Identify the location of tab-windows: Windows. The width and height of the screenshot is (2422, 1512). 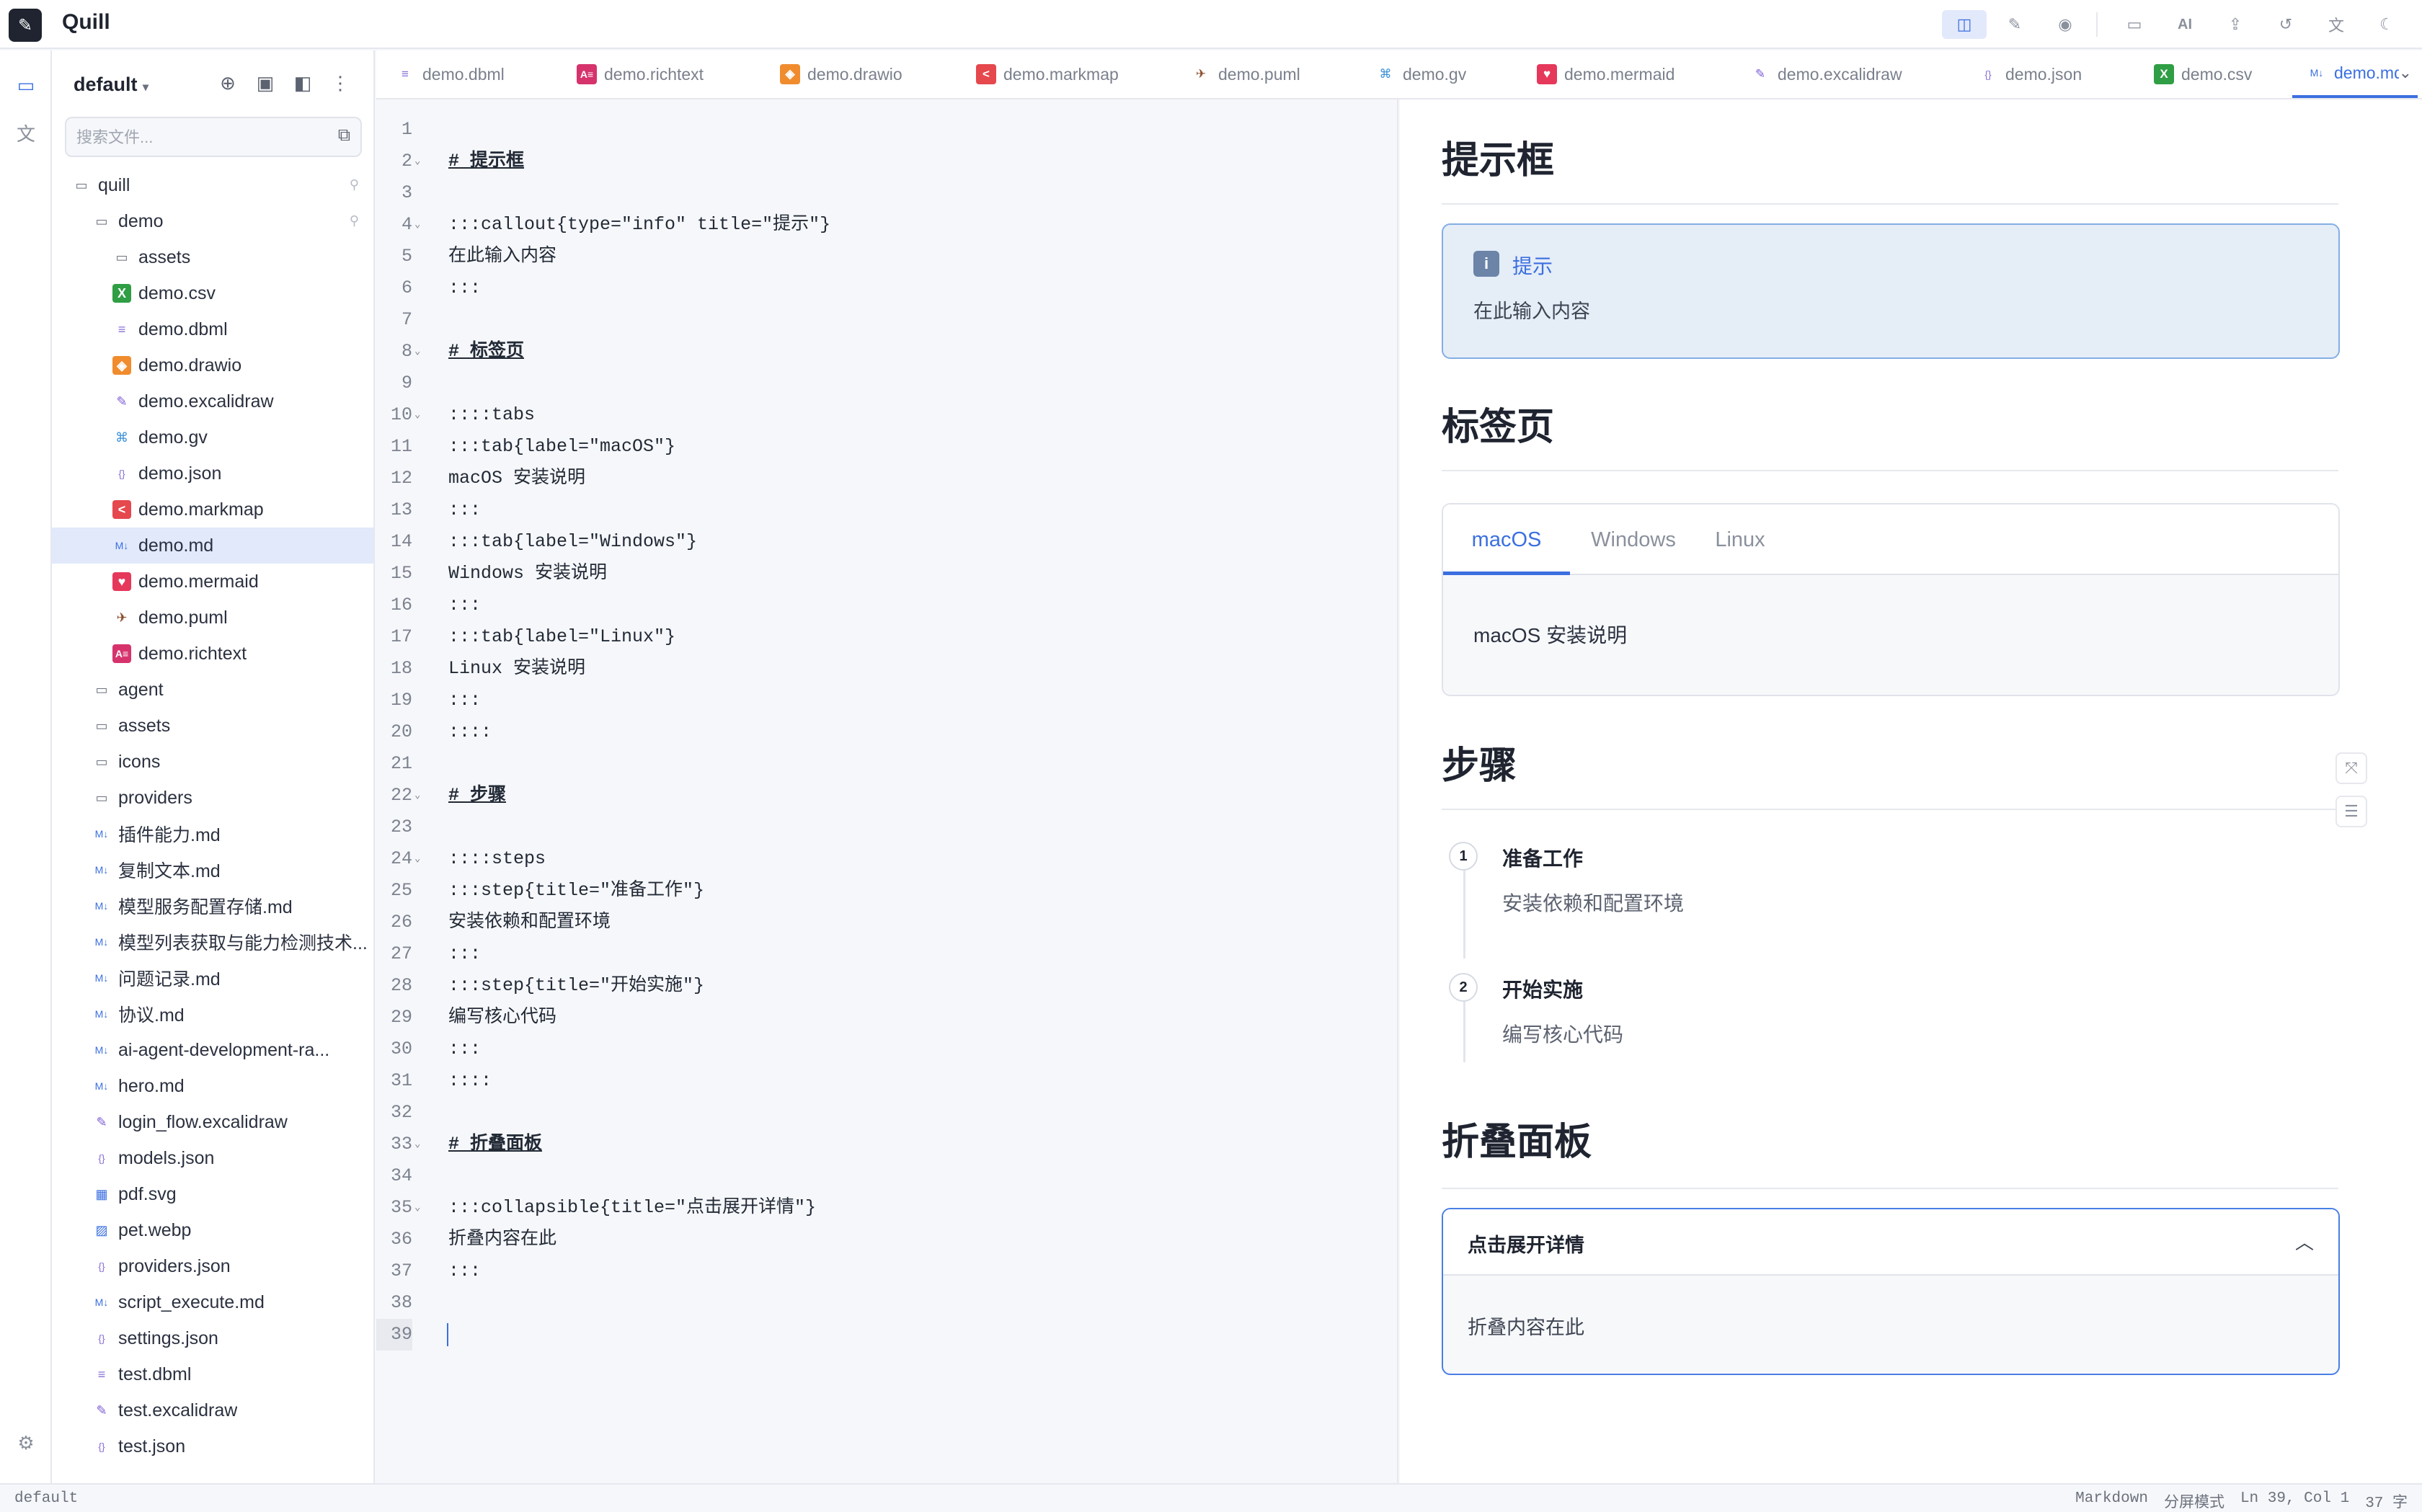
(1633, 540).